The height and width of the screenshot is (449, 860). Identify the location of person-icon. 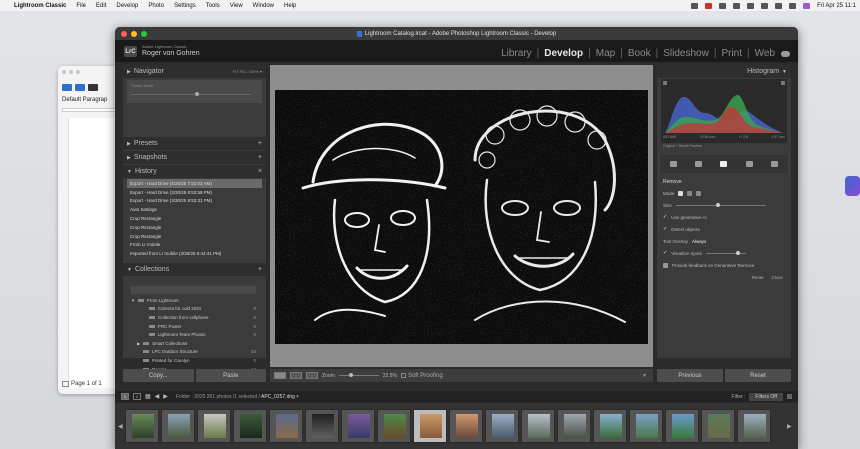
(723, 5).